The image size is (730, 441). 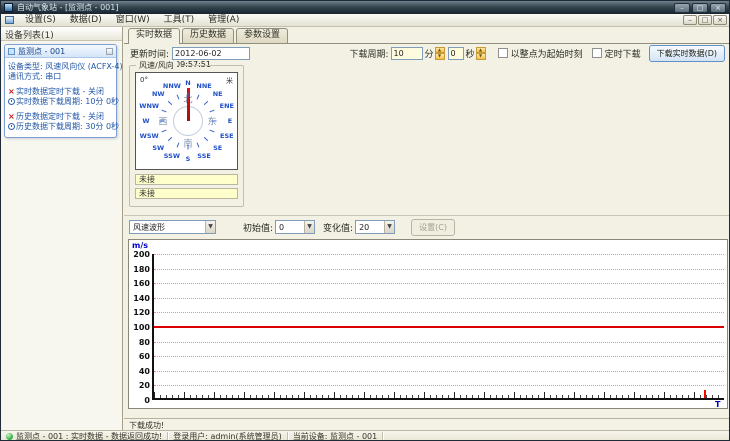 What do you see at coordinates (86, 20) in the screenshot?
I see `menu-data: 数据(D)` at bounding box center [86, 20].